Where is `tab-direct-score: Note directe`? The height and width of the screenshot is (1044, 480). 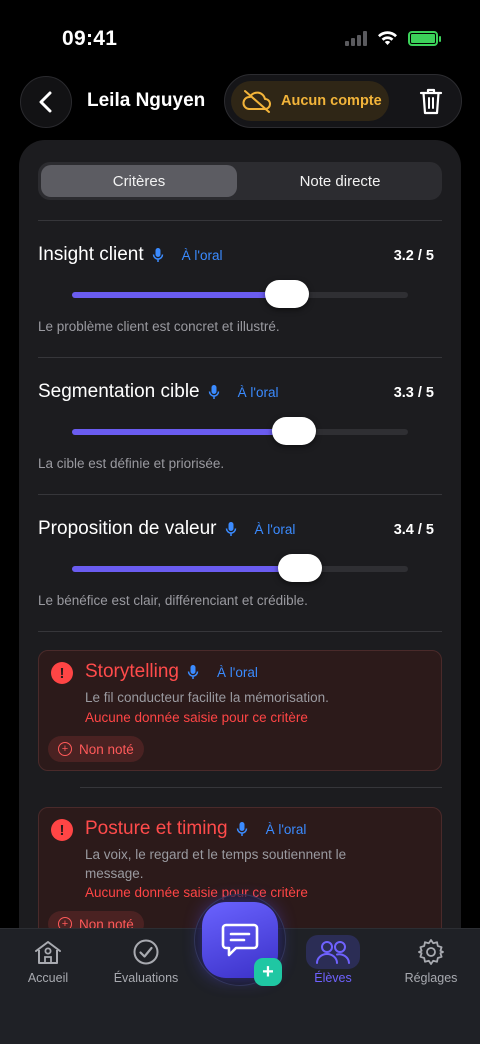 tab-direct-score: Note directe is located at coordinates (340, 181).